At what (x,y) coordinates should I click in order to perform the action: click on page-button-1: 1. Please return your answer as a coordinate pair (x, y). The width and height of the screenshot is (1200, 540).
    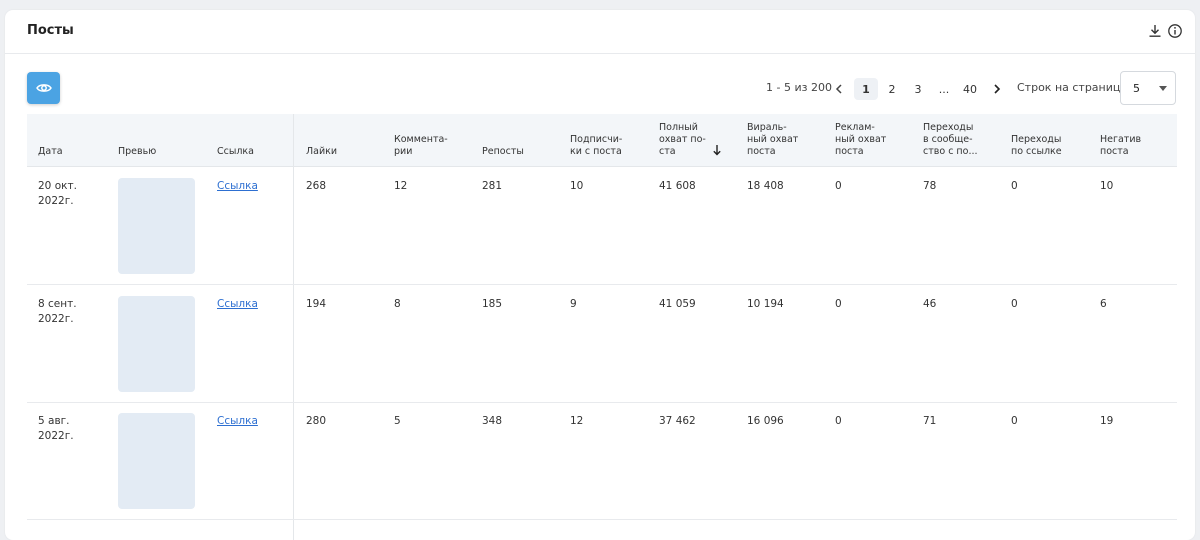
    Looking at the image, I should click on (866, 89).